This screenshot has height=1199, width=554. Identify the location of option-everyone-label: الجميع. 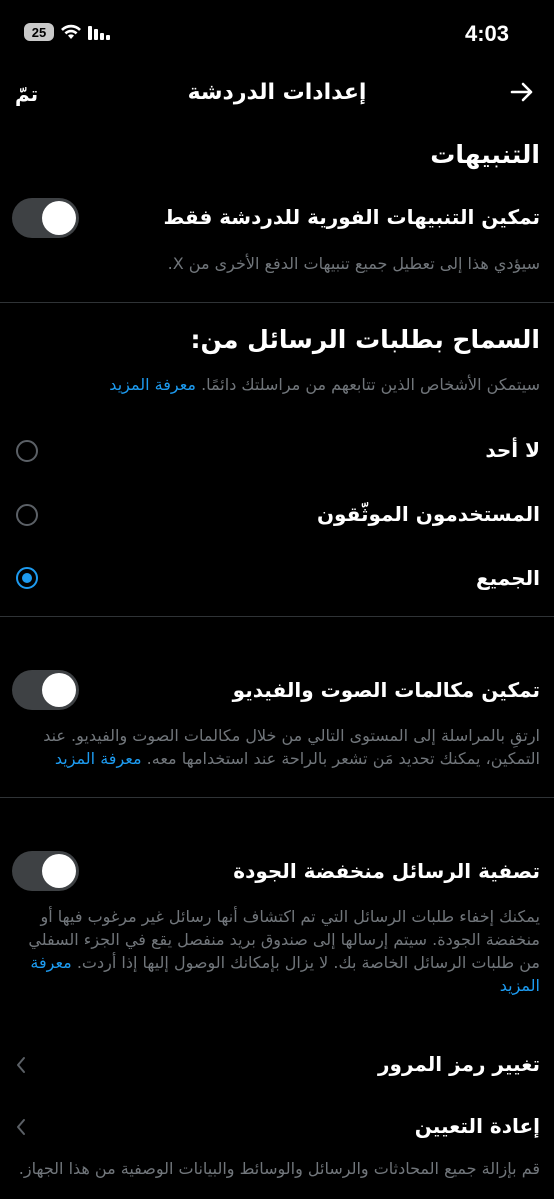
(507, 578).